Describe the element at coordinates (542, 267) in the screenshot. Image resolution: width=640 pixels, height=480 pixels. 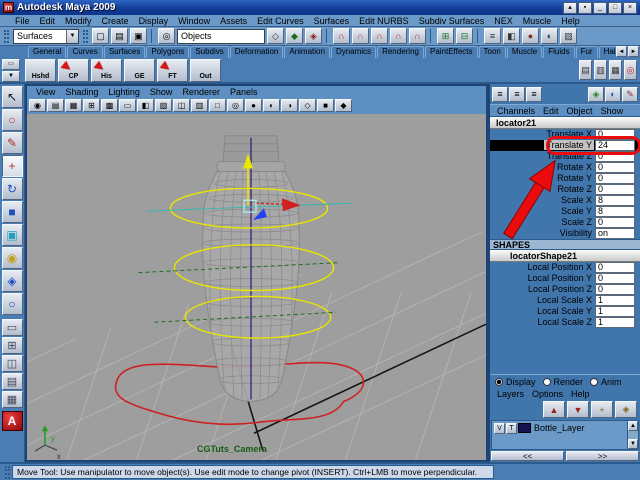
I see `channel-label: Local Position X` at that location.